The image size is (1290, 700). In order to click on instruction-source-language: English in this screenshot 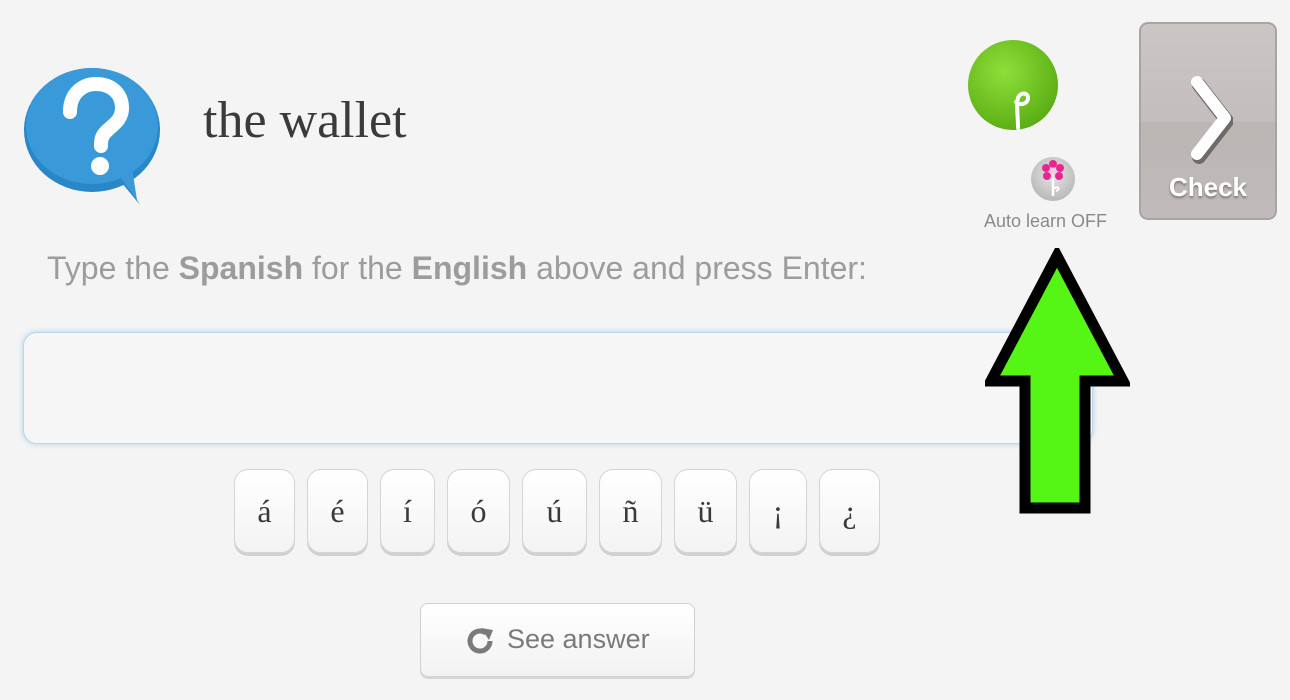, I will do `click(469, 268)`.